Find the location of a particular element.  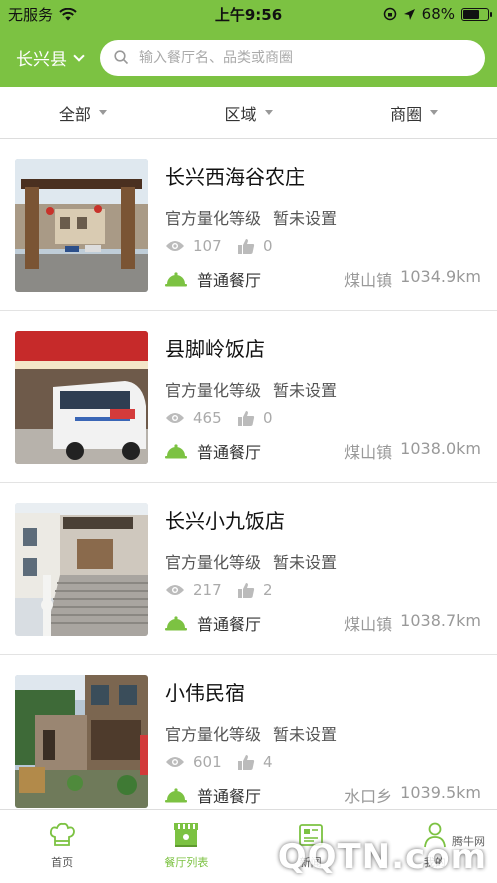

views-count: 107 is located at coordinates (207, 246).